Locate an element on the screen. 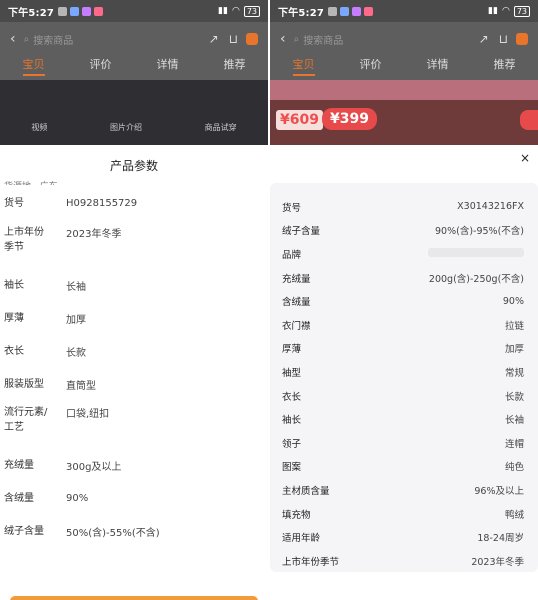 Image resolution: width=538 pixels, height=600 pixels. param-row: 绒子含量 90%(含)-95%(不含) is located at coordinates (403, 231).